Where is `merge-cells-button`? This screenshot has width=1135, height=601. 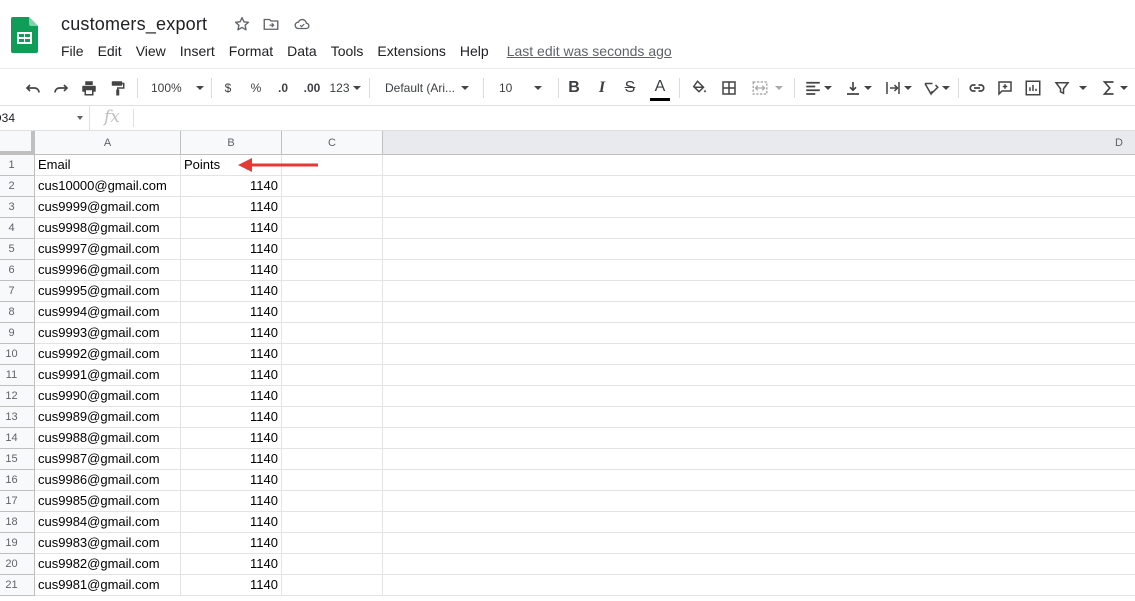
merge-cells-button is located at coordinates (767, 87).